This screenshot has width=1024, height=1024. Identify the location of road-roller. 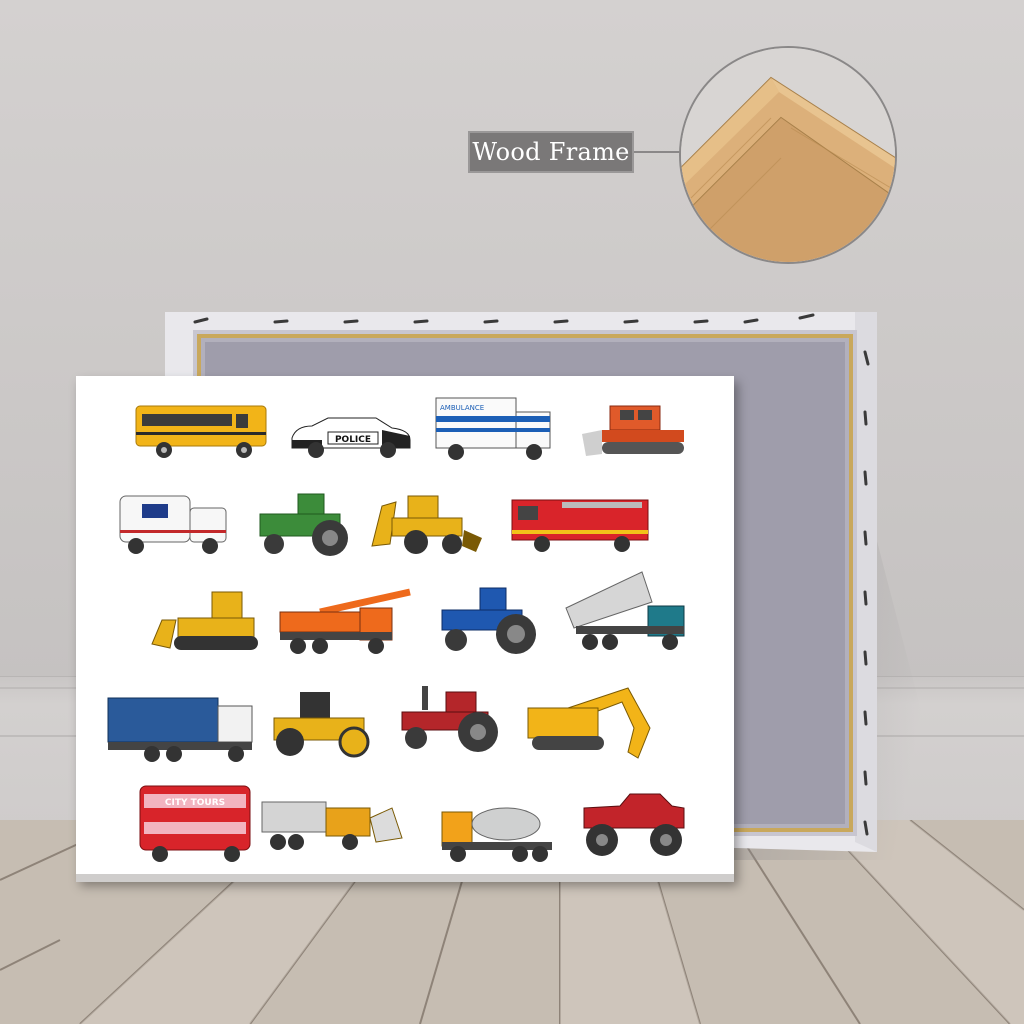
(321, 725).